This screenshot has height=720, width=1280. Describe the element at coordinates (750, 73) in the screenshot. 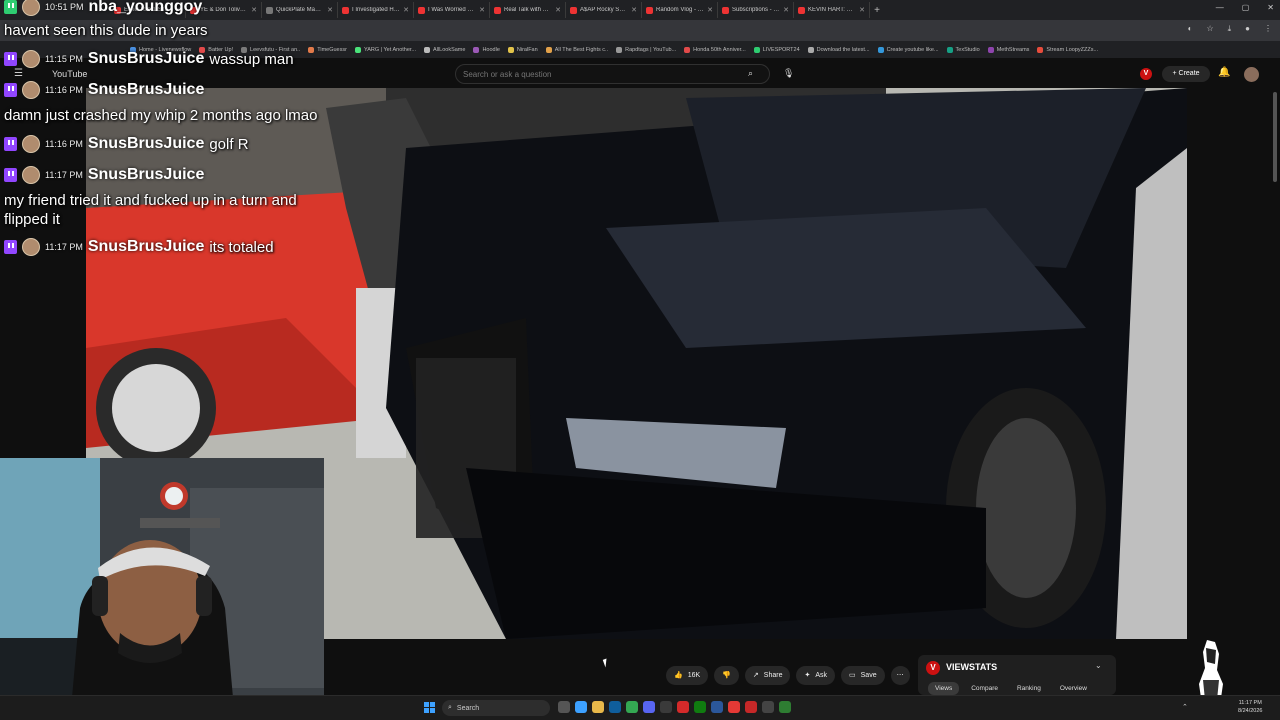

I see `search-icon: ⌕` at that location.